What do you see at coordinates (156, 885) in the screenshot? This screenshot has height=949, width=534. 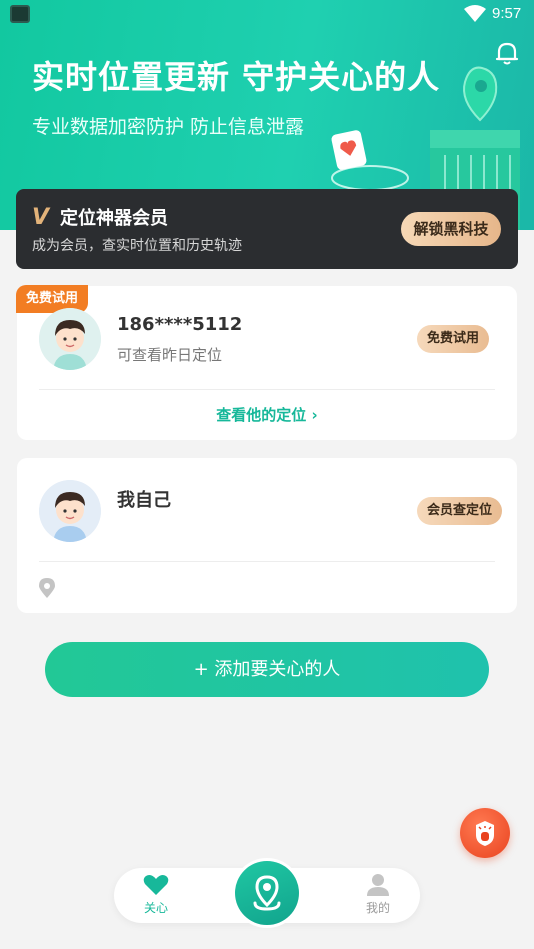 I see `heart-icon` at bounding box center [156, 885].